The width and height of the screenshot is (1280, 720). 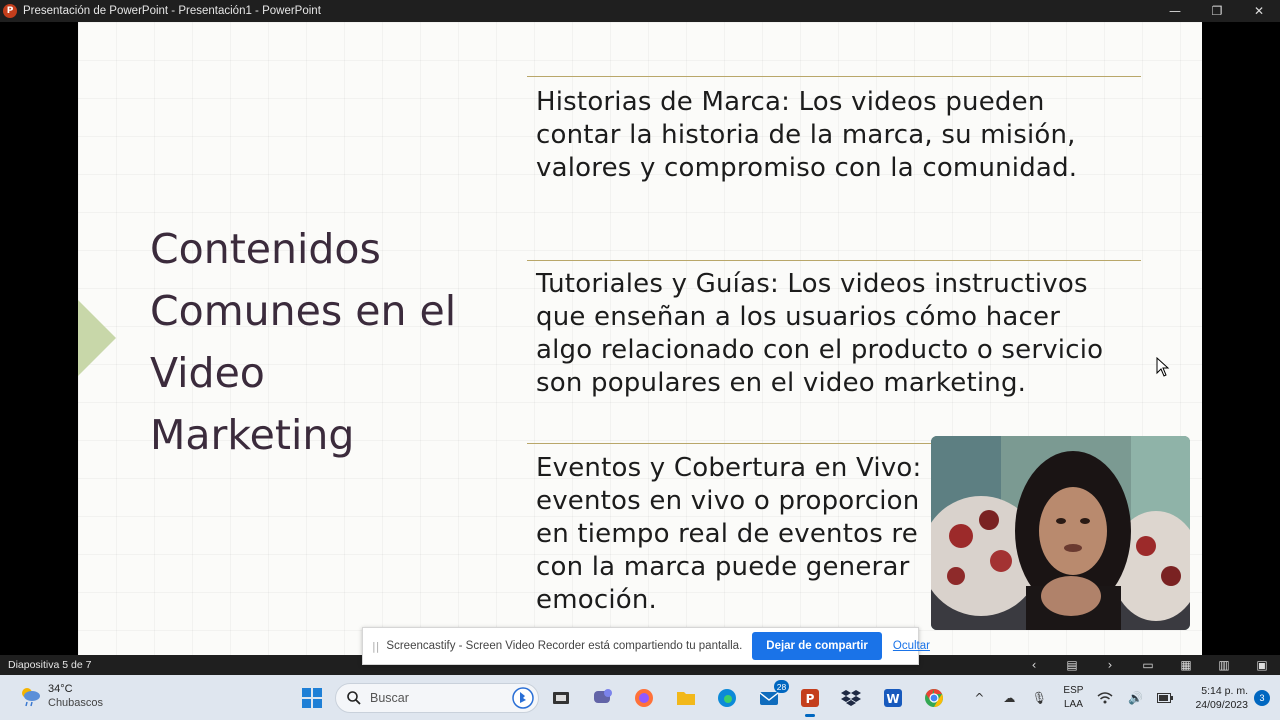 I want to click on onedrive-icon: ☁, so click(x=1009, y=698).